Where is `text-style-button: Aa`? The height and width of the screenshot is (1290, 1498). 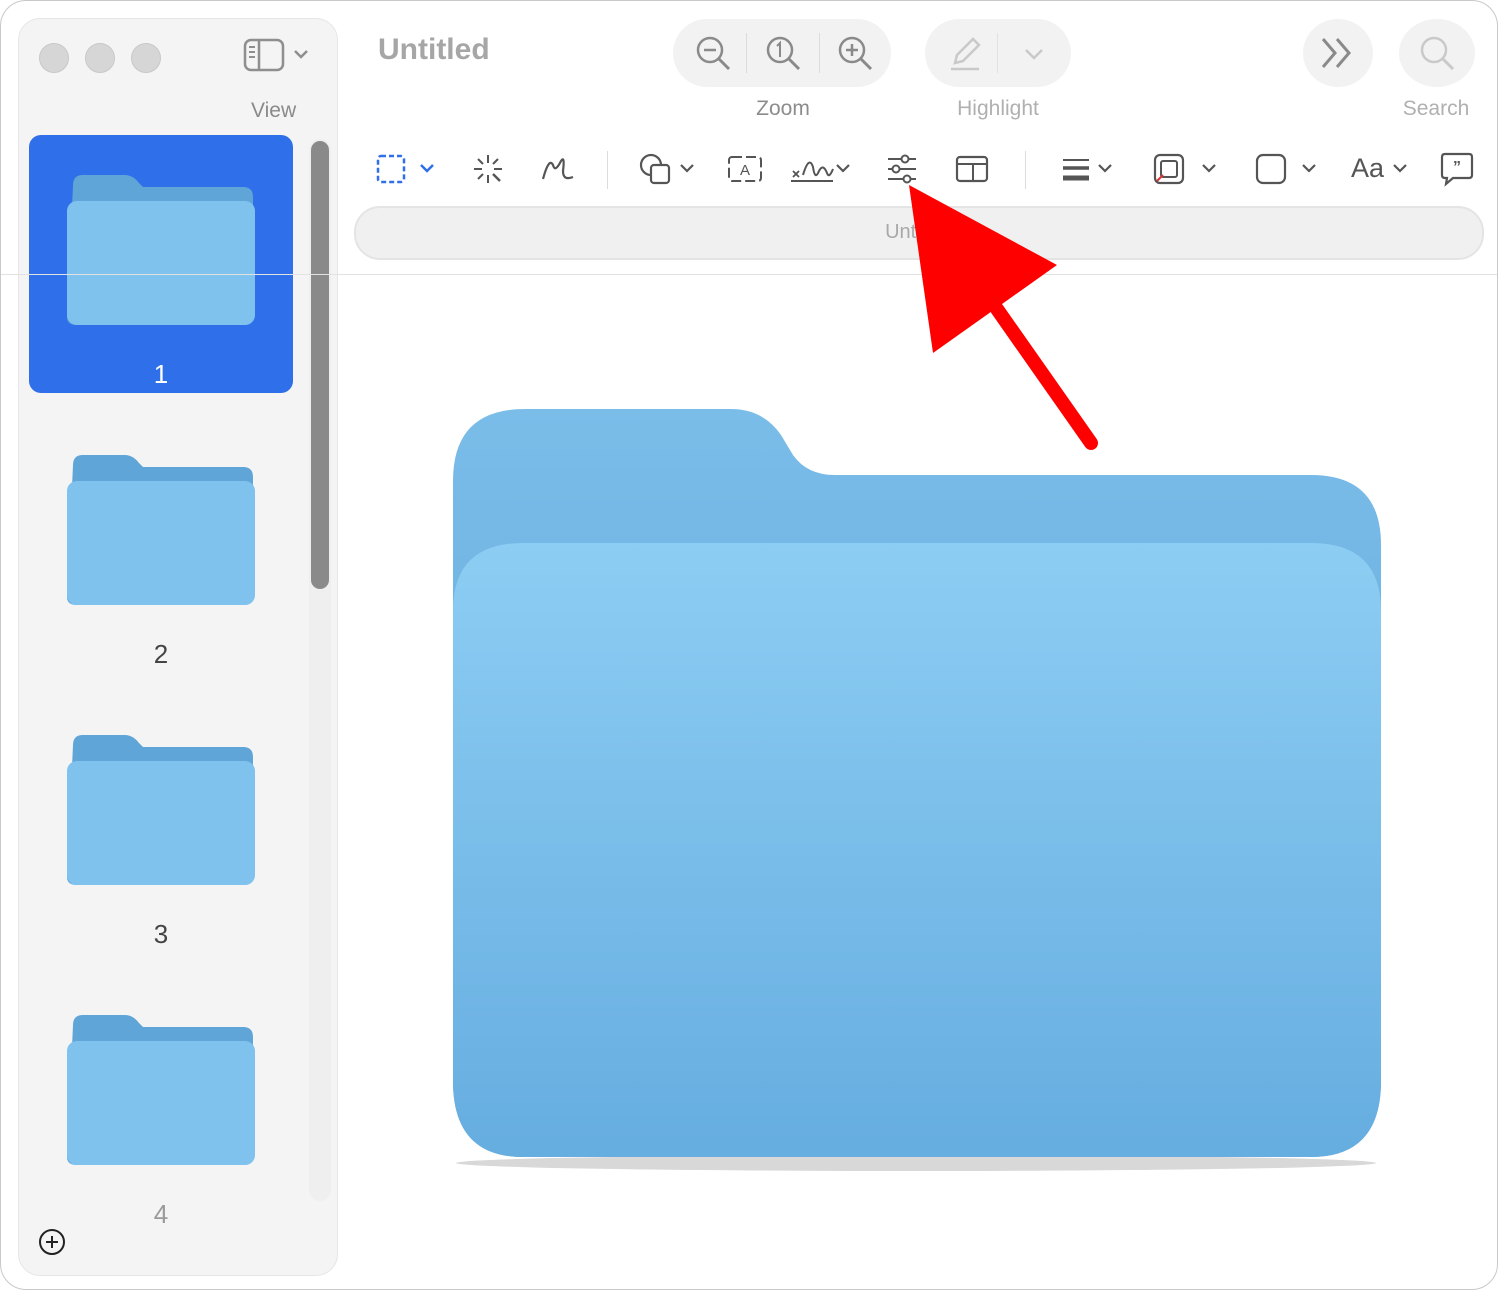 text-style-button: Aa is located at coordinates (1367, 168).